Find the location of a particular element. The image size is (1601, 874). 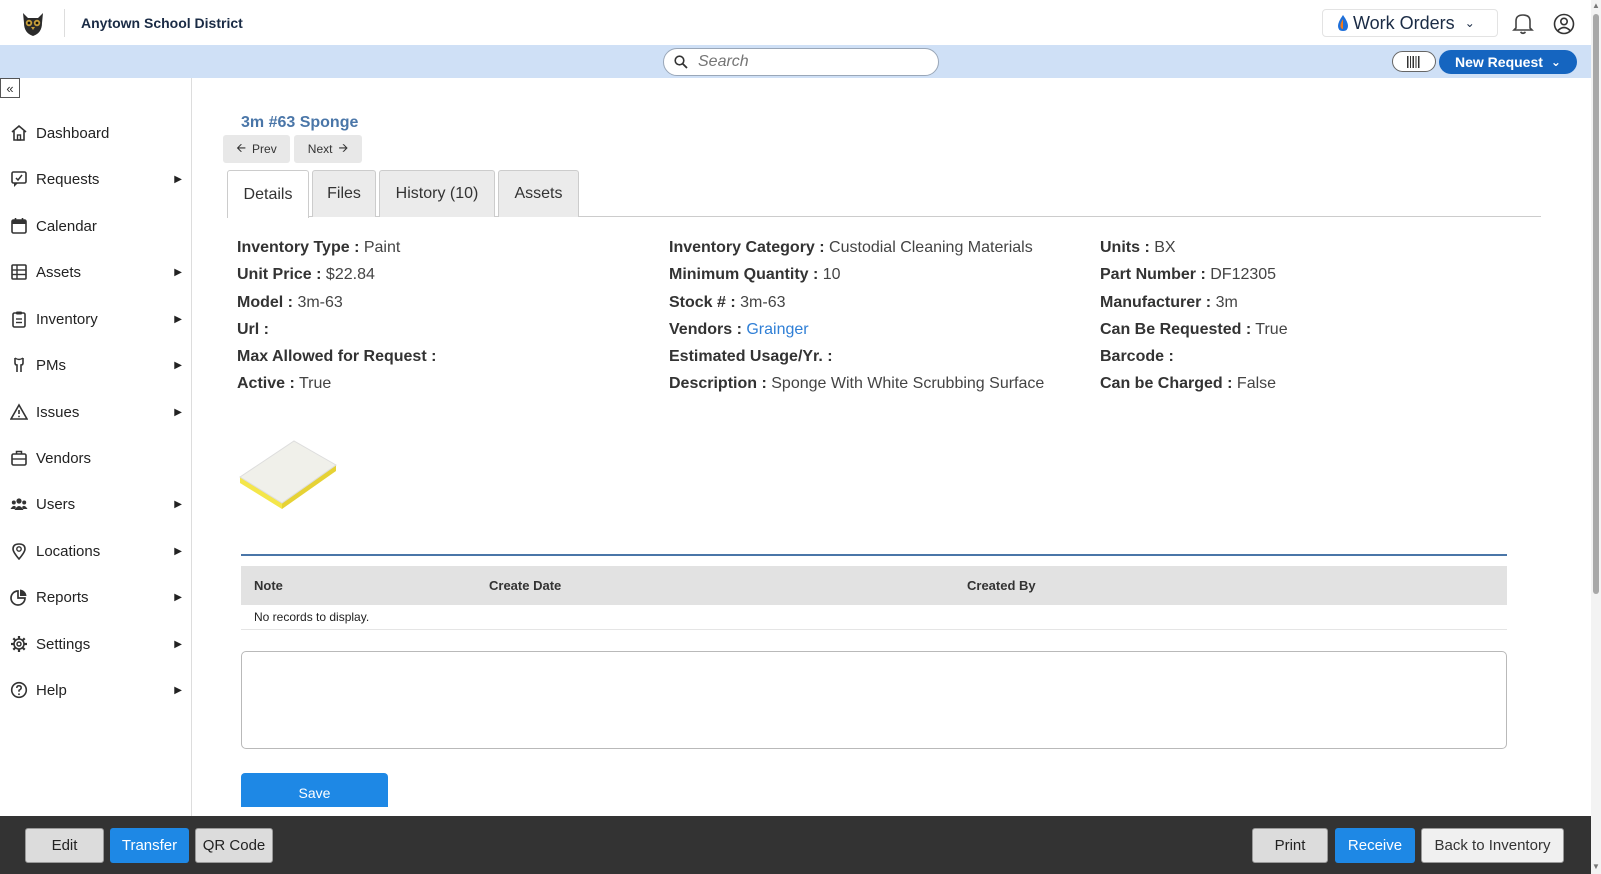

new-request-button: New Request ⌄ is located at coordinates (1508, 62).